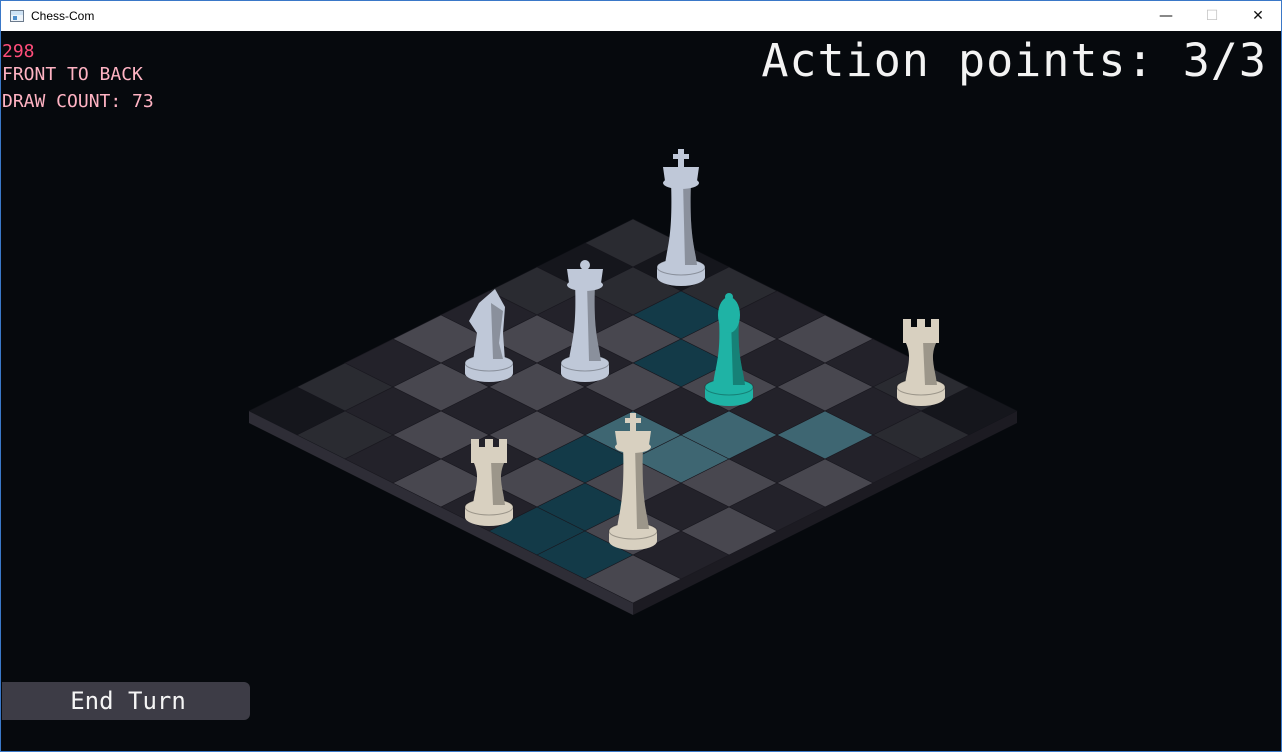 The height and width of the screenshot is (752, 1282). I want to click on window-title: Chess-Com, so click(63, 16).